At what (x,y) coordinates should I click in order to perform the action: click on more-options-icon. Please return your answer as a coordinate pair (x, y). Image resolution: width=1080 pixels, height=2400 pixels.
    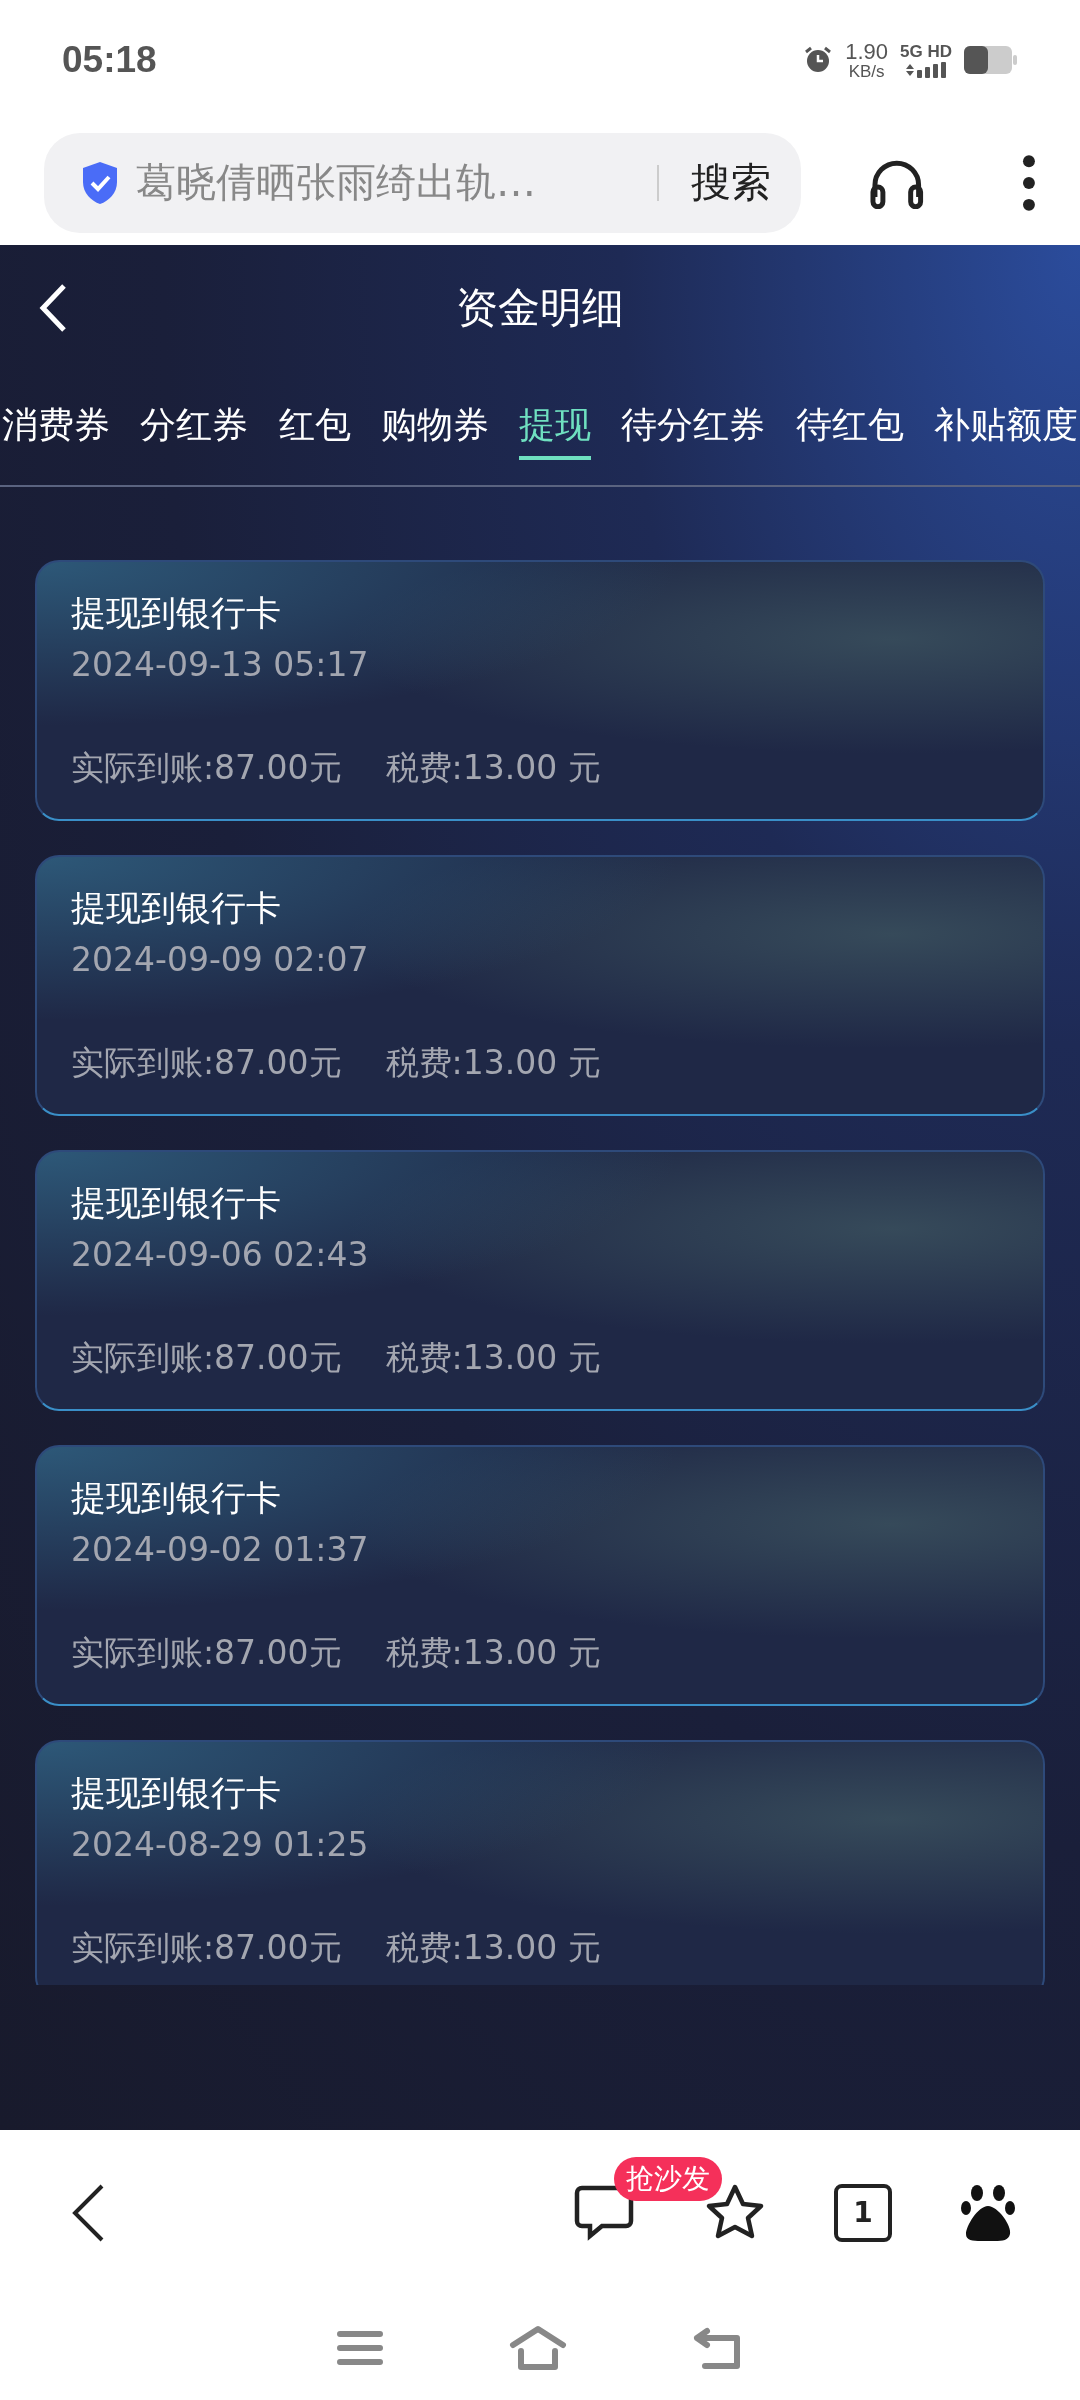
    Looking at the image, I should click on (1029, 182).